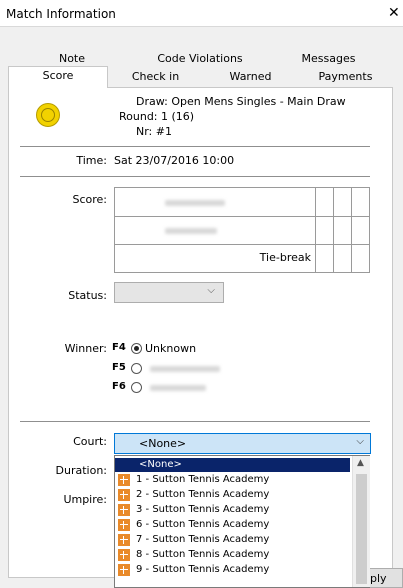 The height and width of the screenshot is (588, 403). Describe the element at coordinates (232, 570) in the screenshot. I see `court-option: 9 - Sutton Tennis Academy` at that location.